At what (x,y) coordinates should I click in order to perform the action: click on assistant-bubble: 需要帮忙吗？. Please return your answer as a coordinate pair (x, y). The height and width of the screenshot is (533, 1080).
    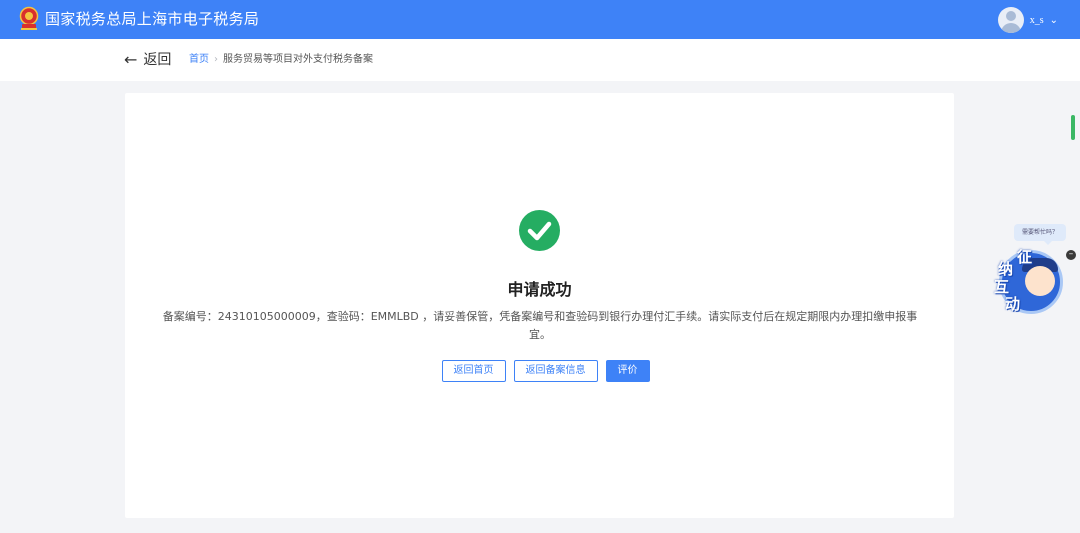
    Looking at the image, I should click on (1040, 234).